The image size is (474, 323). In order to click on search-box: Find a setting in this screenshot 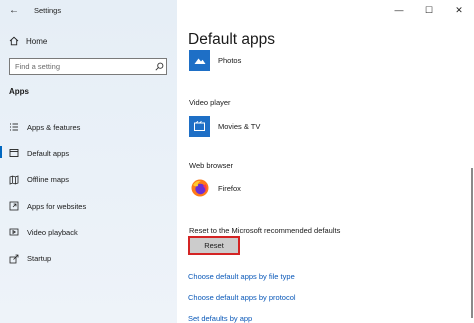, I will do `click(88, 66)`.